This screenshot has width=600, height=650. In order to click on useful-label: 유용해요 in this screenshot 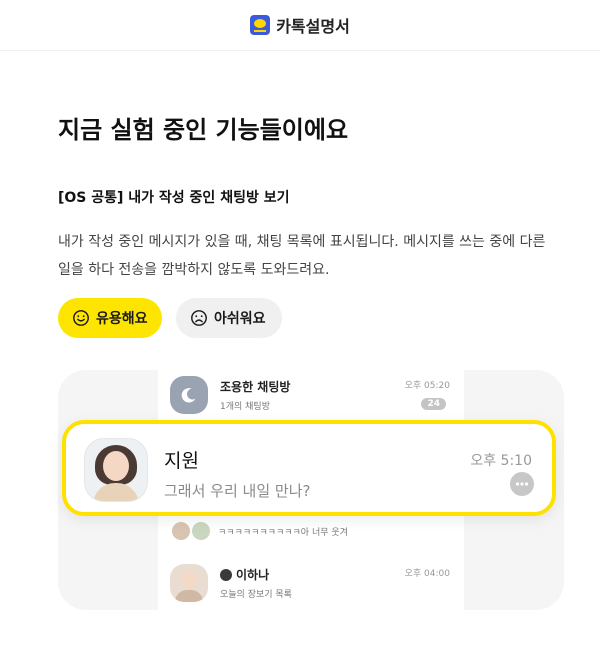, I will do `click(122, 319)`.